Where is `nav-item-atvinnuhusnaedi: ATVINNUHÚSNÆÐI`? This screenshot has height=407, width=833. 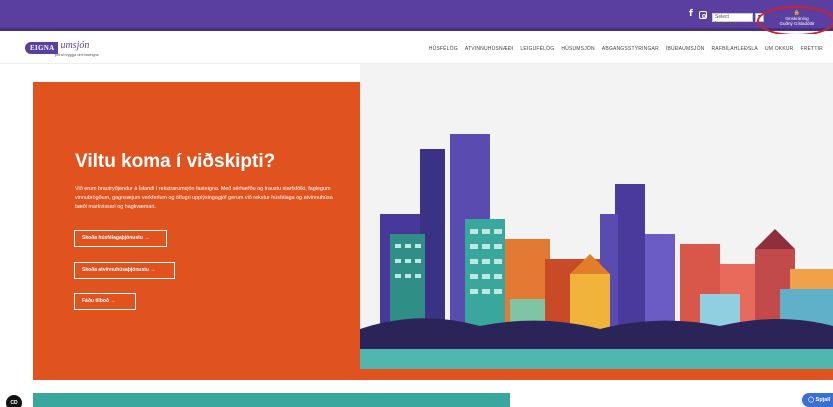
nav-item-atvinnuhusnaedi: ATVINNUHÚSNÆÐI is located at coordinates (489, 49).